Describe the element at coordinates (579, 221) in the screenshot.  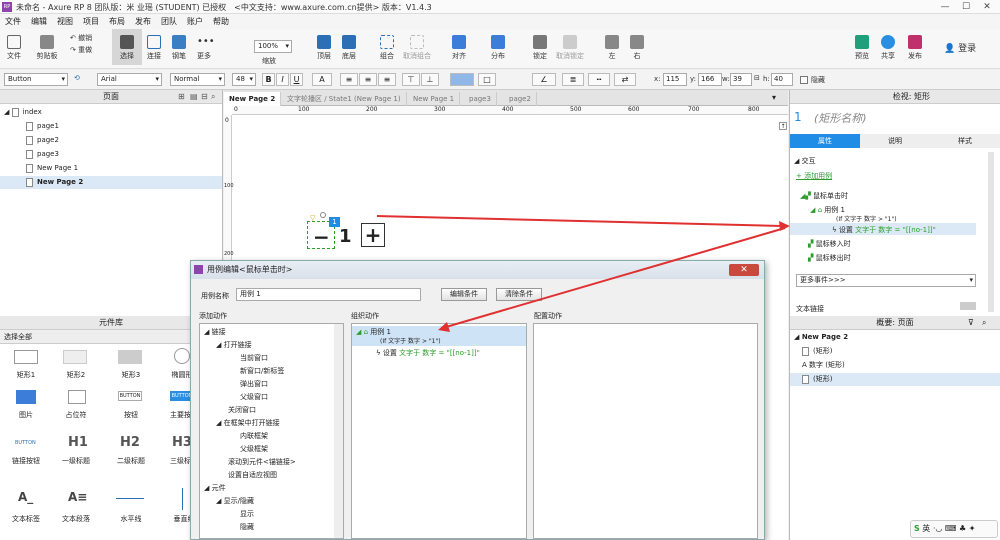
I see `arrow-to-inspector` at that location.